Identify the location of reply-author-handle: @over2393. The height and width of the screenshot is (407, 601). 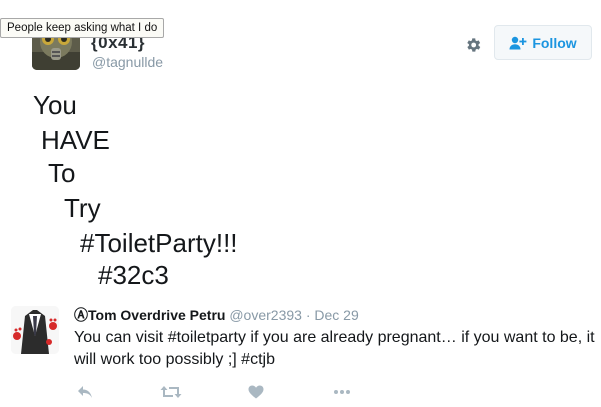
(265, 315).